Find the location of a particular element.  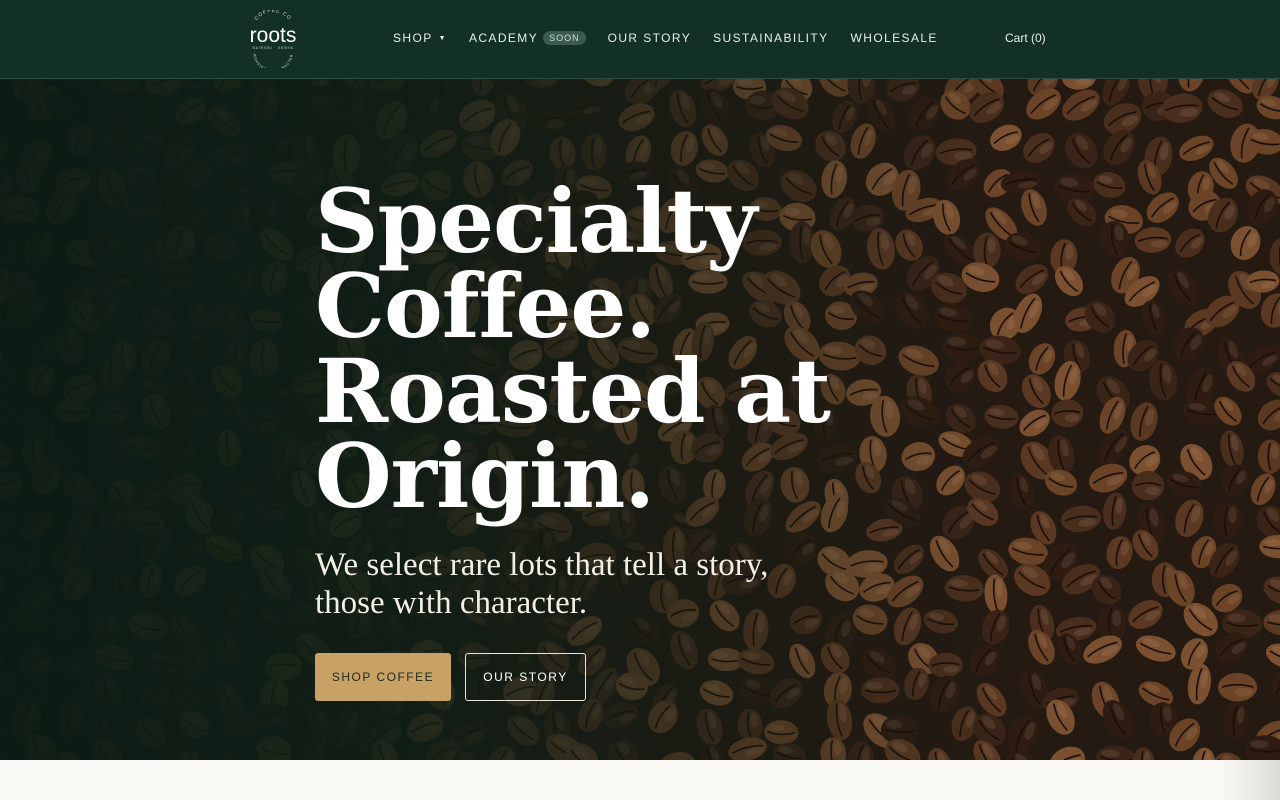

hero-subtitle-line: We select rare lots that tell a story, is located at coordinates (542, 565).